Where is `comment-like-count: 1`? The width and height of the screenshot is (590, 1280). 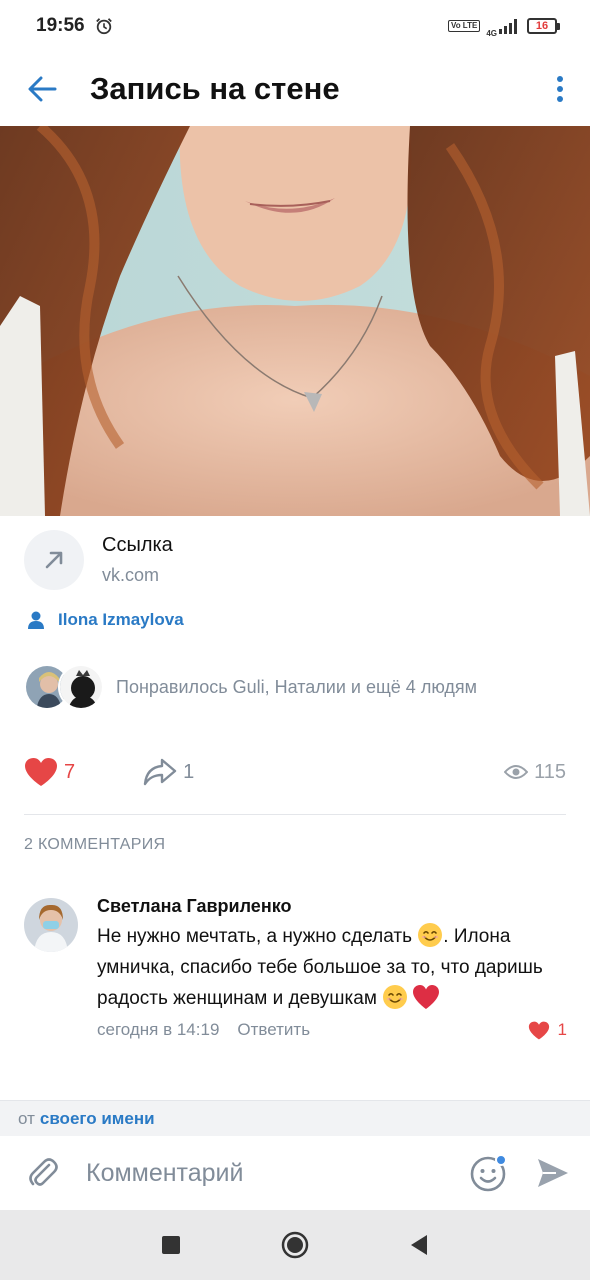
comment-like-count: 1 is located at coordinates (562, 1029).